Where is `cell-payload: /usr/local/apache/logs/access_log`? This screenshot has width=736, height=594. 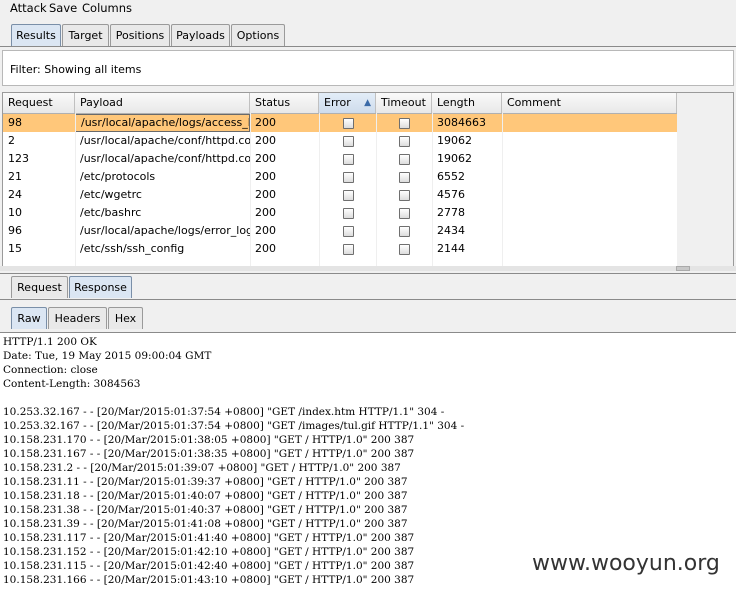 cell-payload: /usr/local/apache/logs/access_log is located at coordinates (162, 123).